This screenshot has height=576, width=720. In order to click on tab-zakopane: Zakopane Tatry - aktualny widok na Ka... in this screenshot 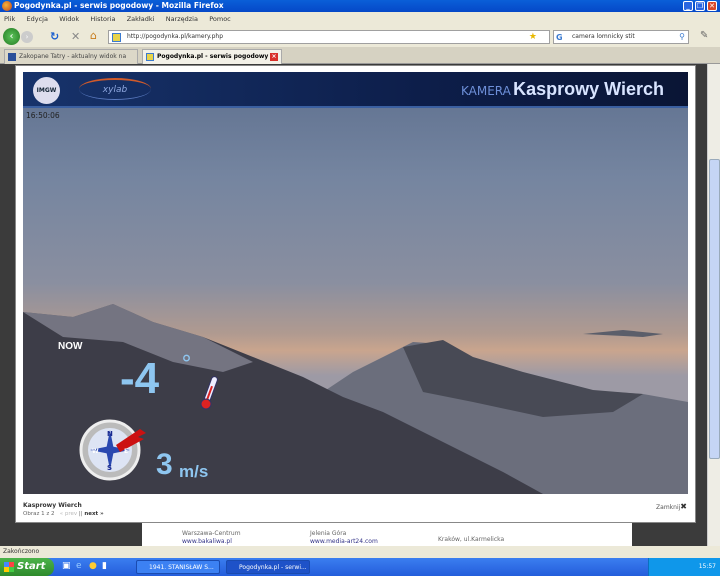, I will do `click(71, 61)`.